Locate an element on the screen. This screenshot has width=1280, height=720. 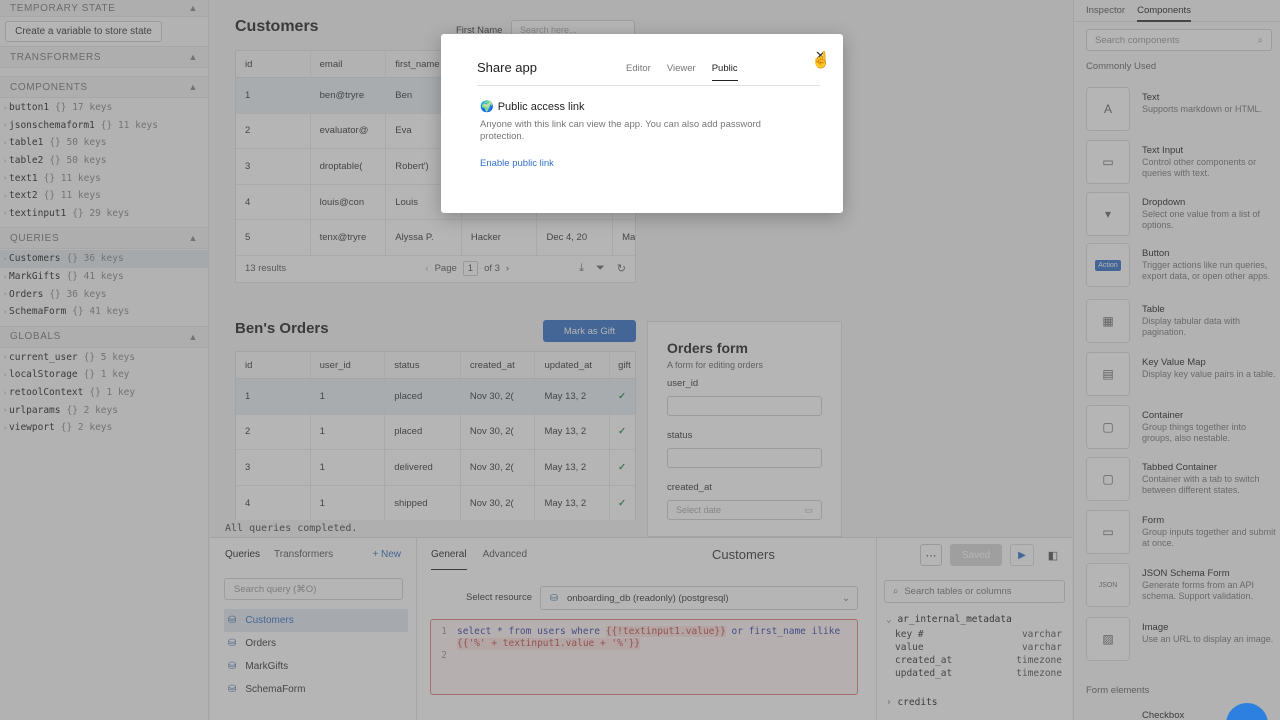
enable-public-link: Enable public link is located at coordinates (517, 163).